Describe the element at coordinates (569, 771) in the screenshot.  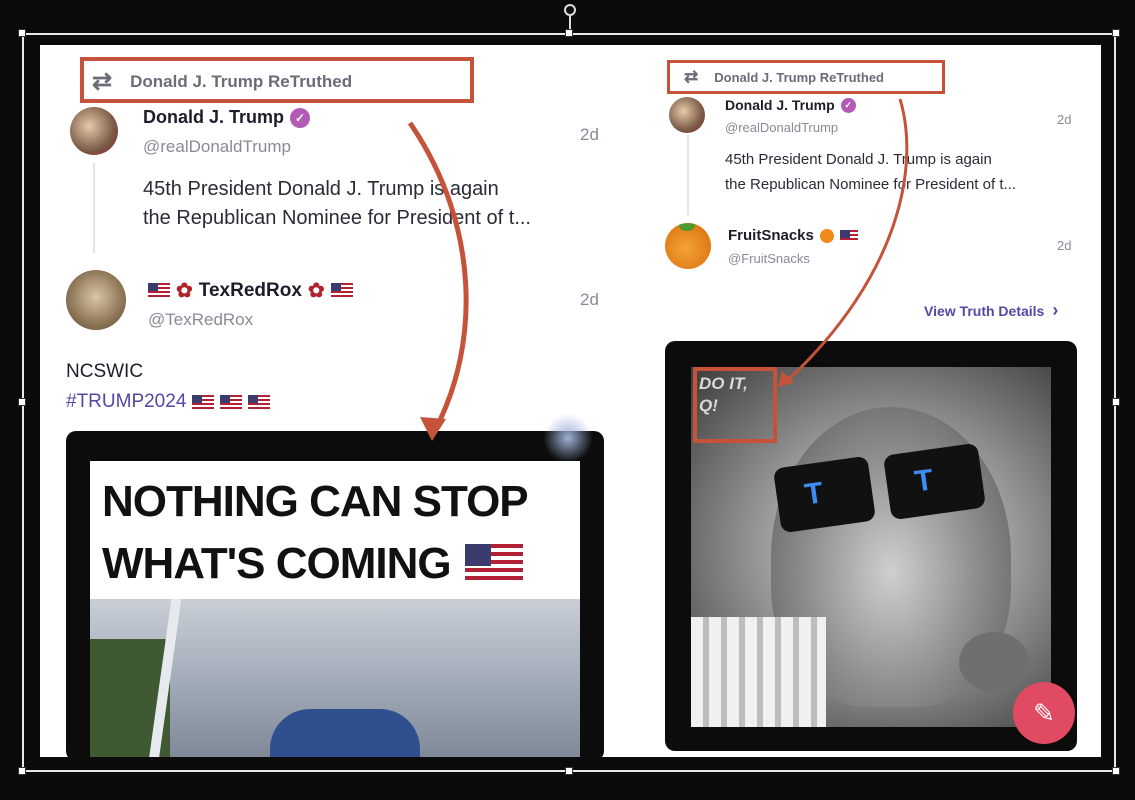
I see `resize-handle-bottom` at that location.